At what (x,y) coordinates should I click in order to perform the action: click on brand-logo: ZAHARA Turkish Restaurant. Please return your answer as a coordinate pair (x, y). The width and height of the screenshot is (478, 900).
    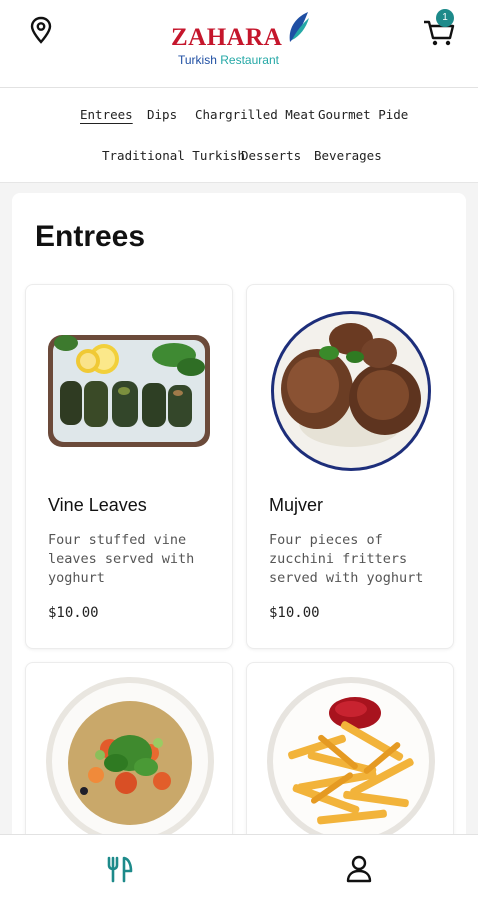
    Looking at the image, I should click on (243, 41).